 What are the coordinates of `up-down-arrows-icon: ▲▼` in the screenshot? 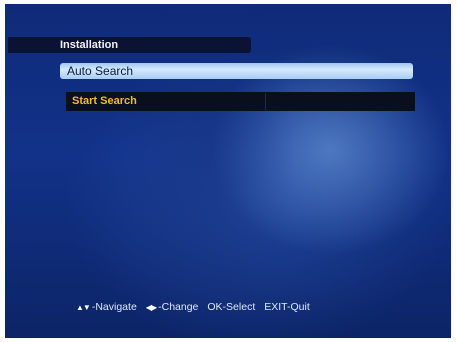 It's located at (83, 307).